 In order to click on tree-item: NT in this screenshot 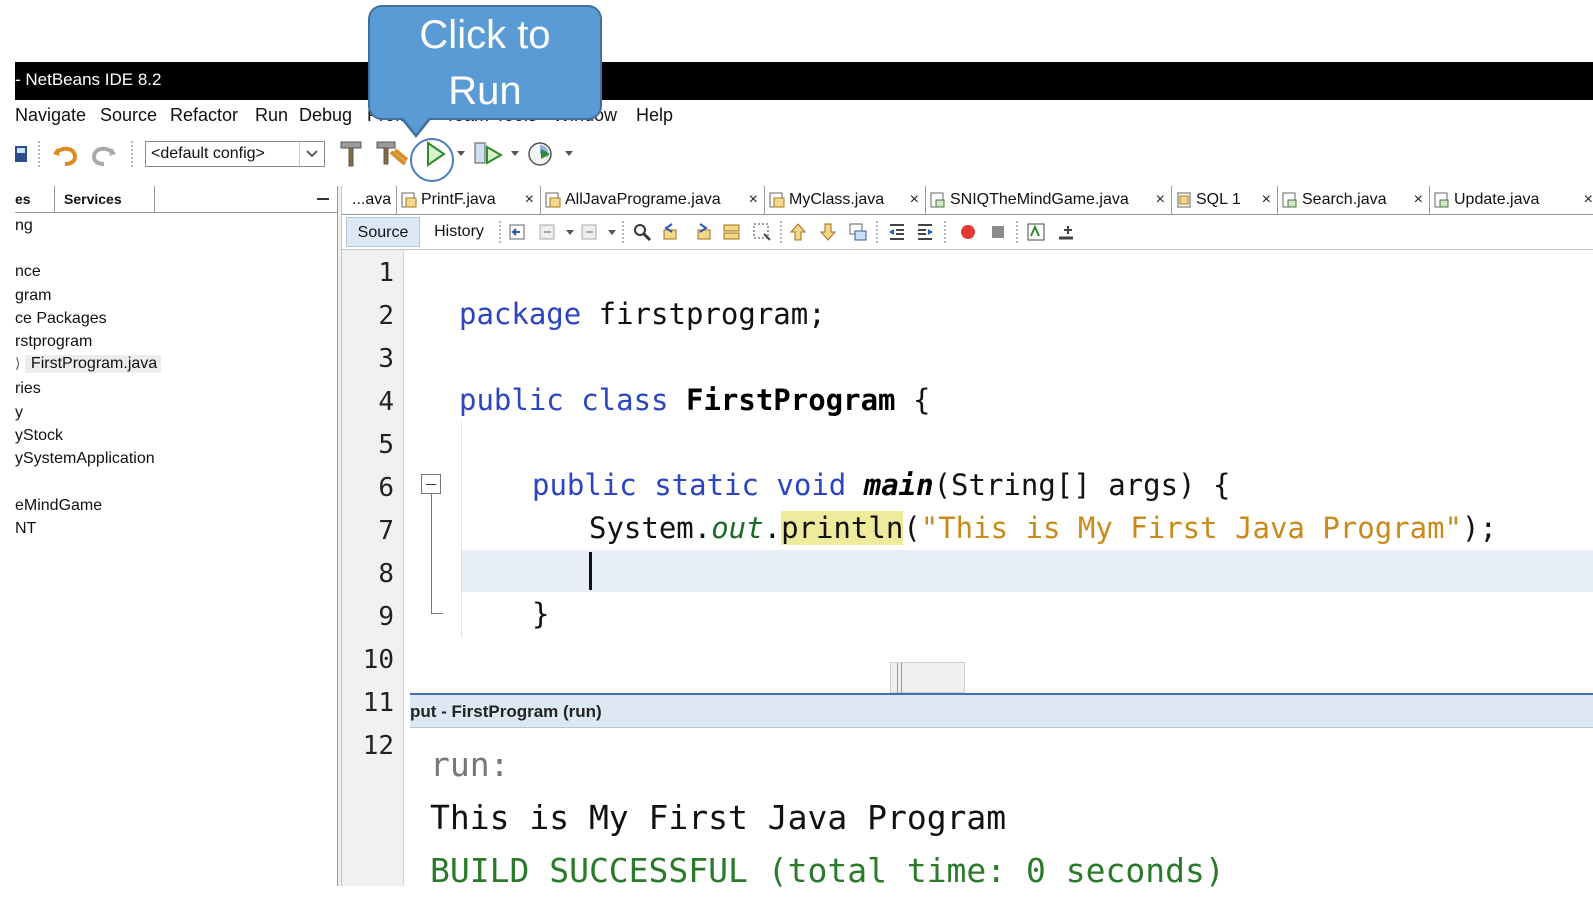, I will do `click(25, 529)`.